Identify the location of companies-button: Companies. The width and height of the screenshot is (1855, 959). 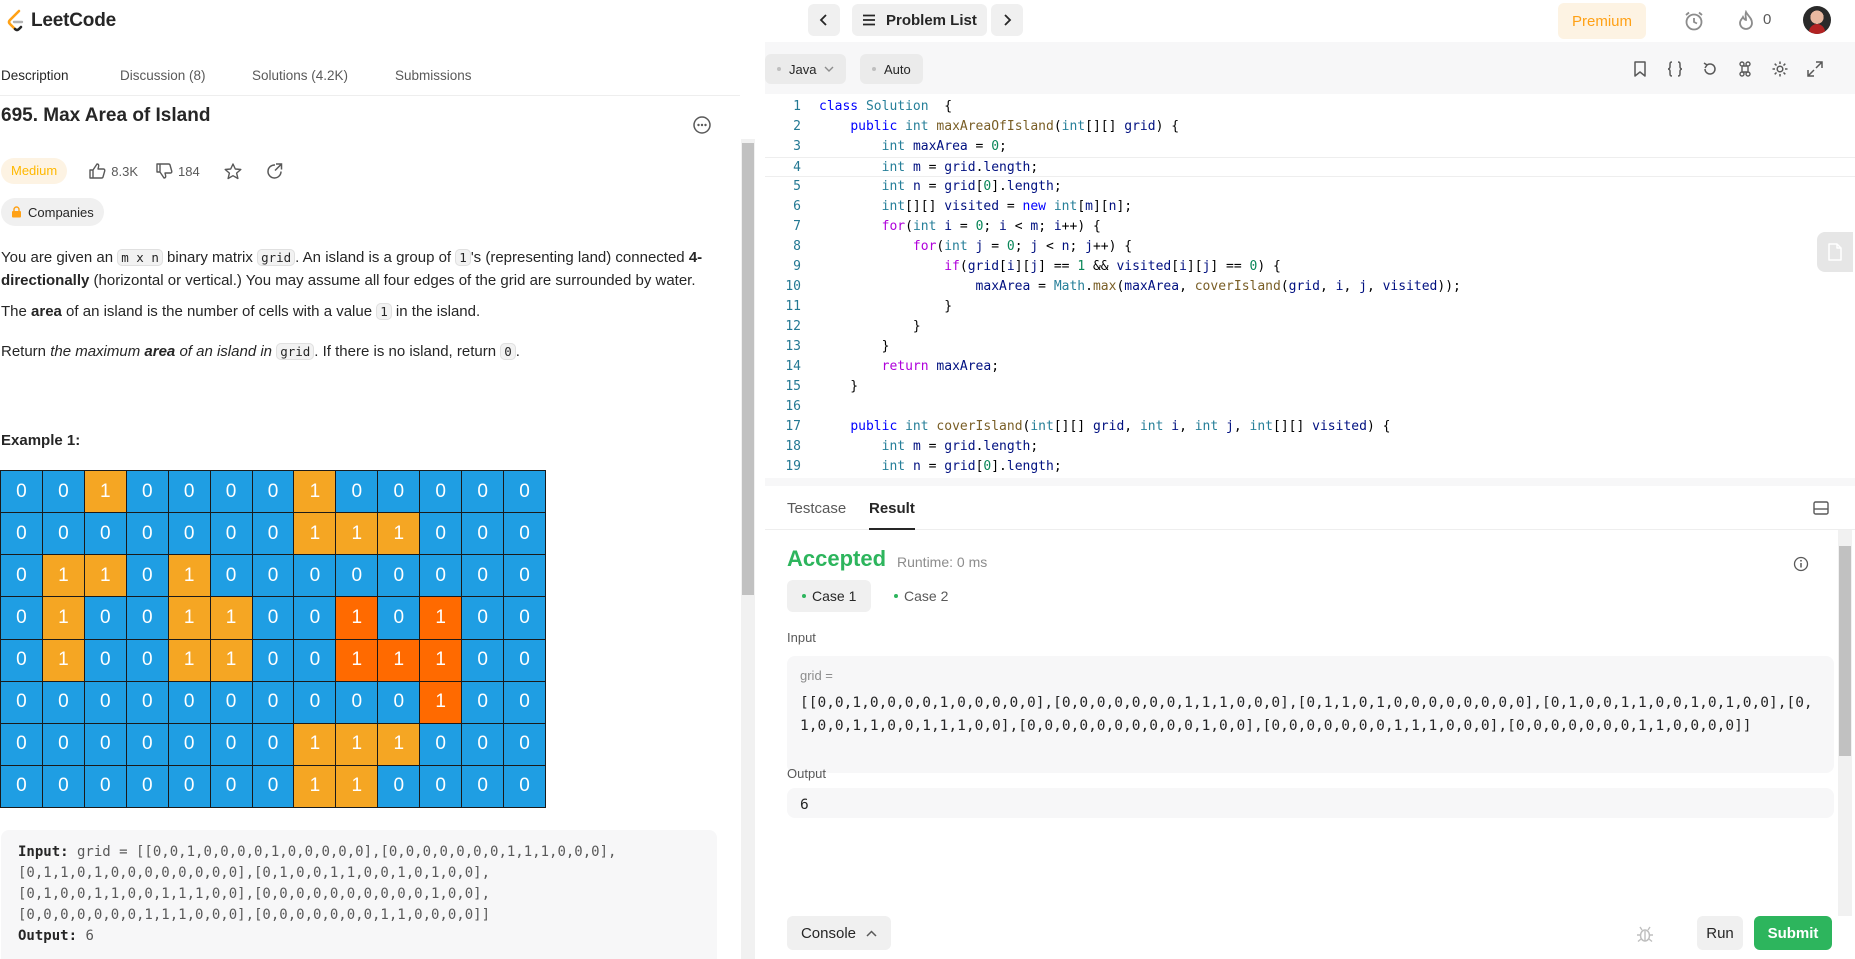
(52, 212).